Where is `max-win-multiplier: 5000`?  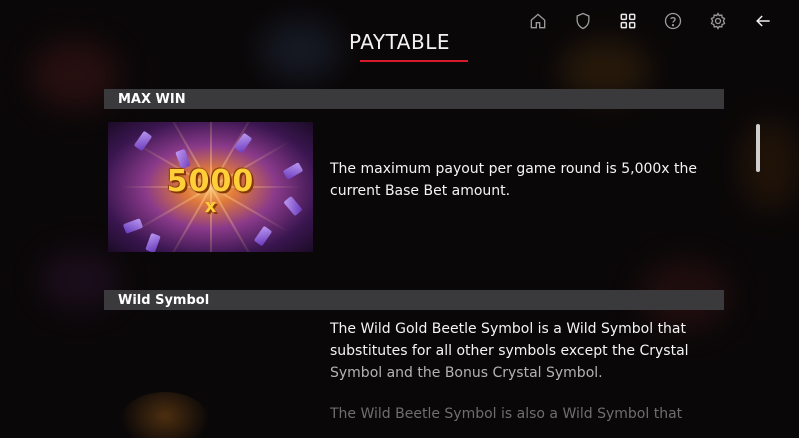
max-win-multiplier: 5000 is located at coordinates (210, 181).